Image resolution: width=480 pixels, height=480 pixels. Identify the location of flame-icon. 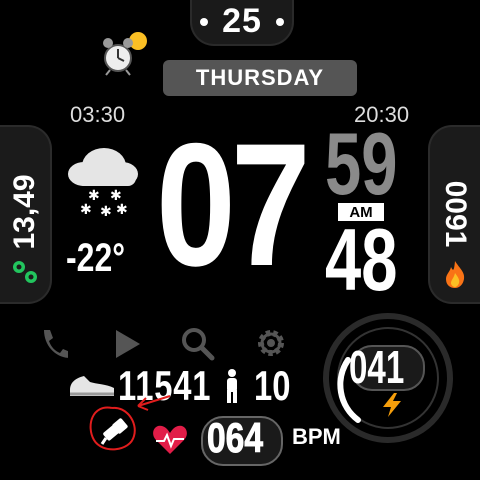
(455, 274).